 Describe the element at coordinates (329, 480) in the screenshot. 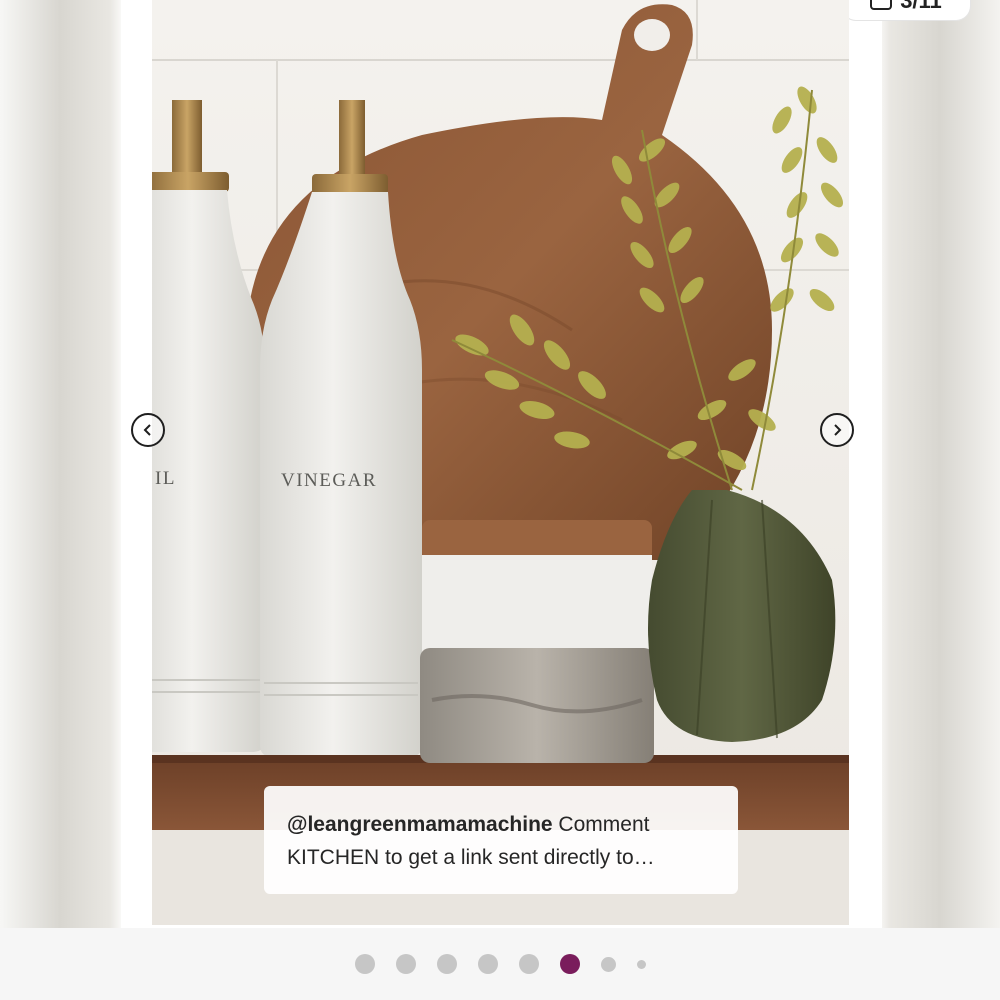

I see `bottle-right-label: VINEGAR` at that location.